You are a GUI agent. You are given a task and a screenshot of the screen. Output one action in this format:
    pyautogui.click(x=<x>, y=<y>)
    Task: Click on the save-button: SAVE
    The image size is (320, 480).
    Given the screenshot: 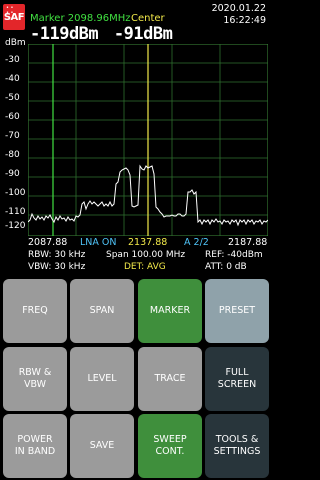 What is the action you would take?
    pyautogui.click(x=102, y=446)
    